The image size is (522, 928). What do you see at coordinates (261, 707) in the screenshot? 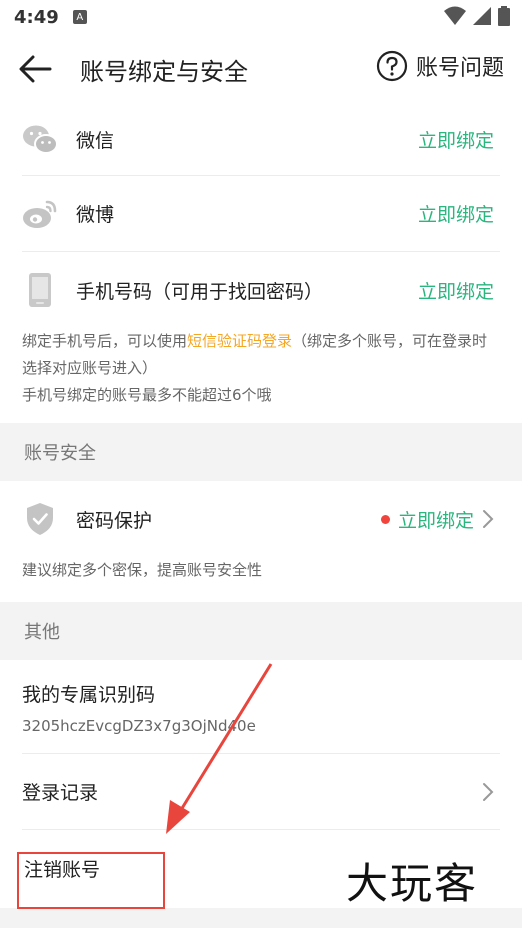
I see `personal-code-row: 我的专属识别码 3205hczEvcgDZ3x7g3OjNd40e` at bounding box center [261, 707].